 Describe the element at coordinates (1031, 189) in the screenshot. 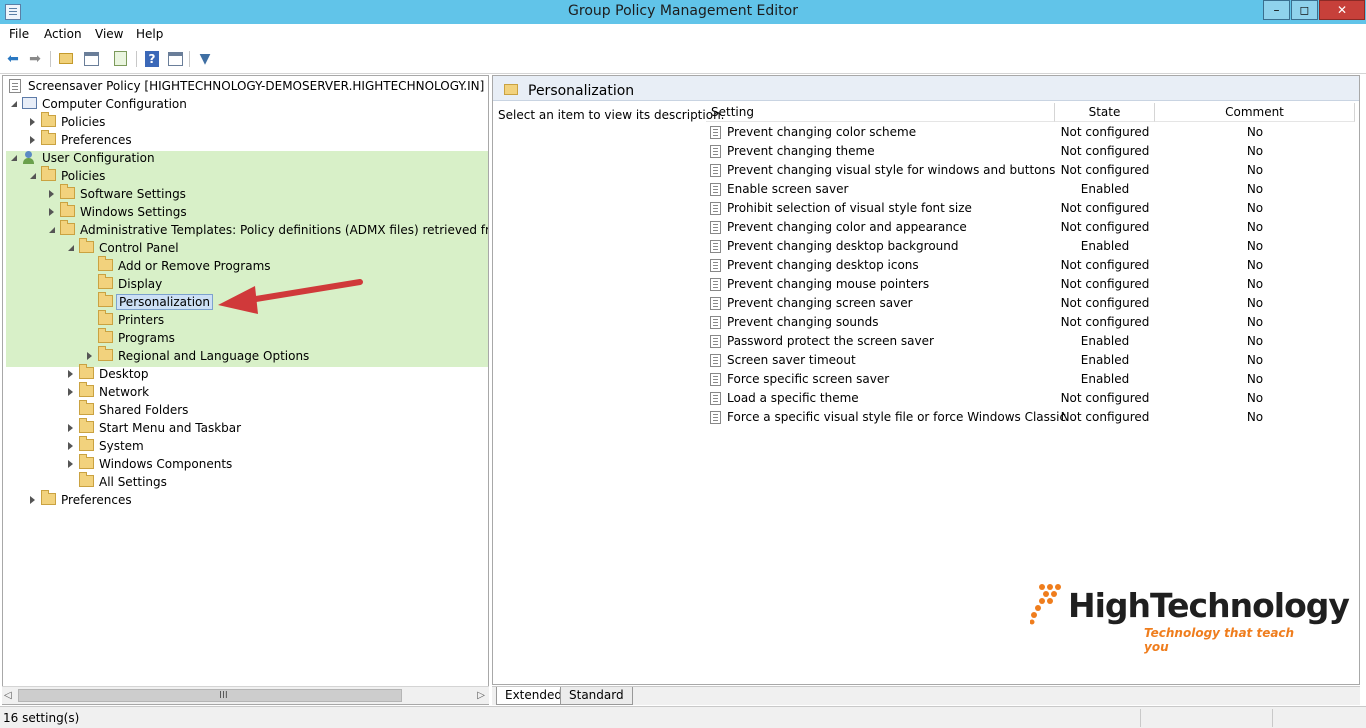

I see `setting-row: Enable screen saver Enabled No` at that location.